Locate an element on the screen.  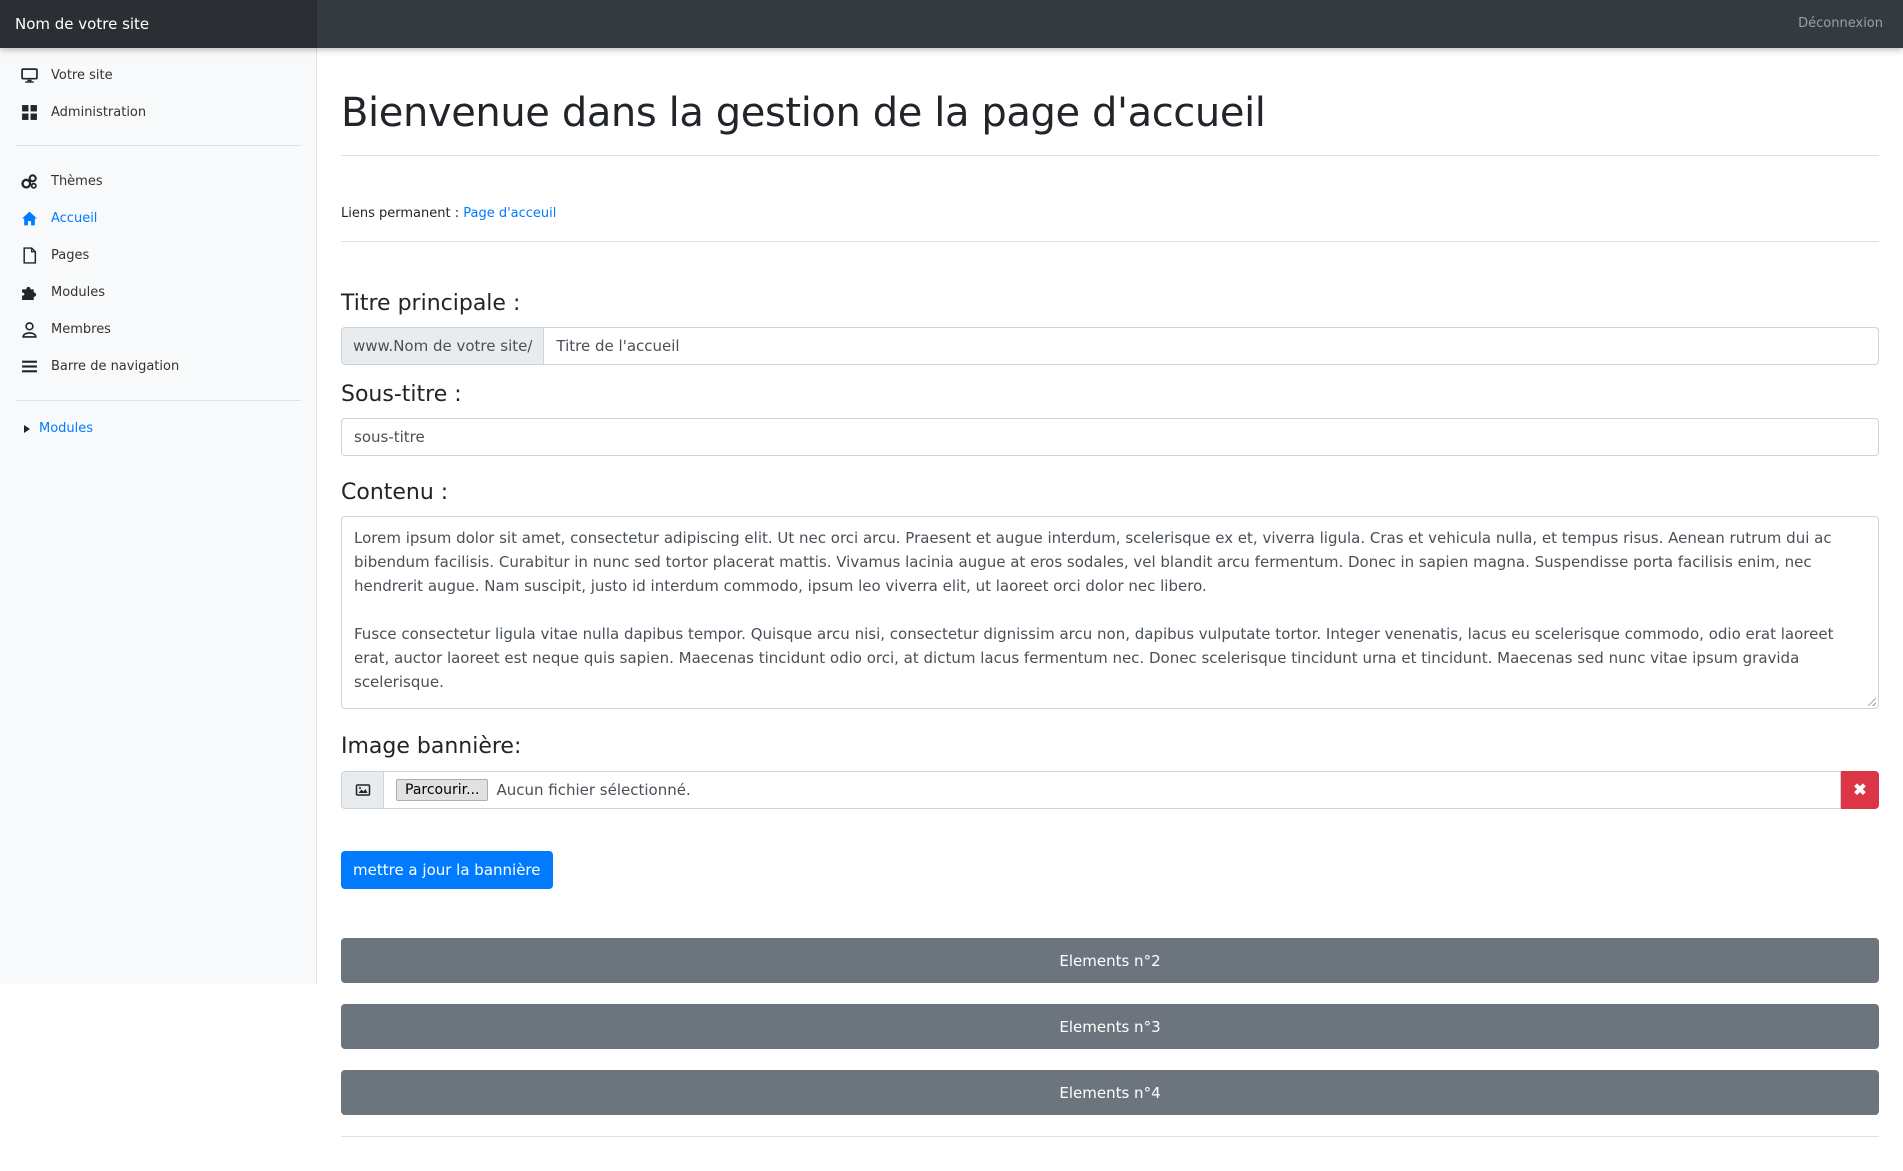
monitor-icon is located at coordinates (29, 75).